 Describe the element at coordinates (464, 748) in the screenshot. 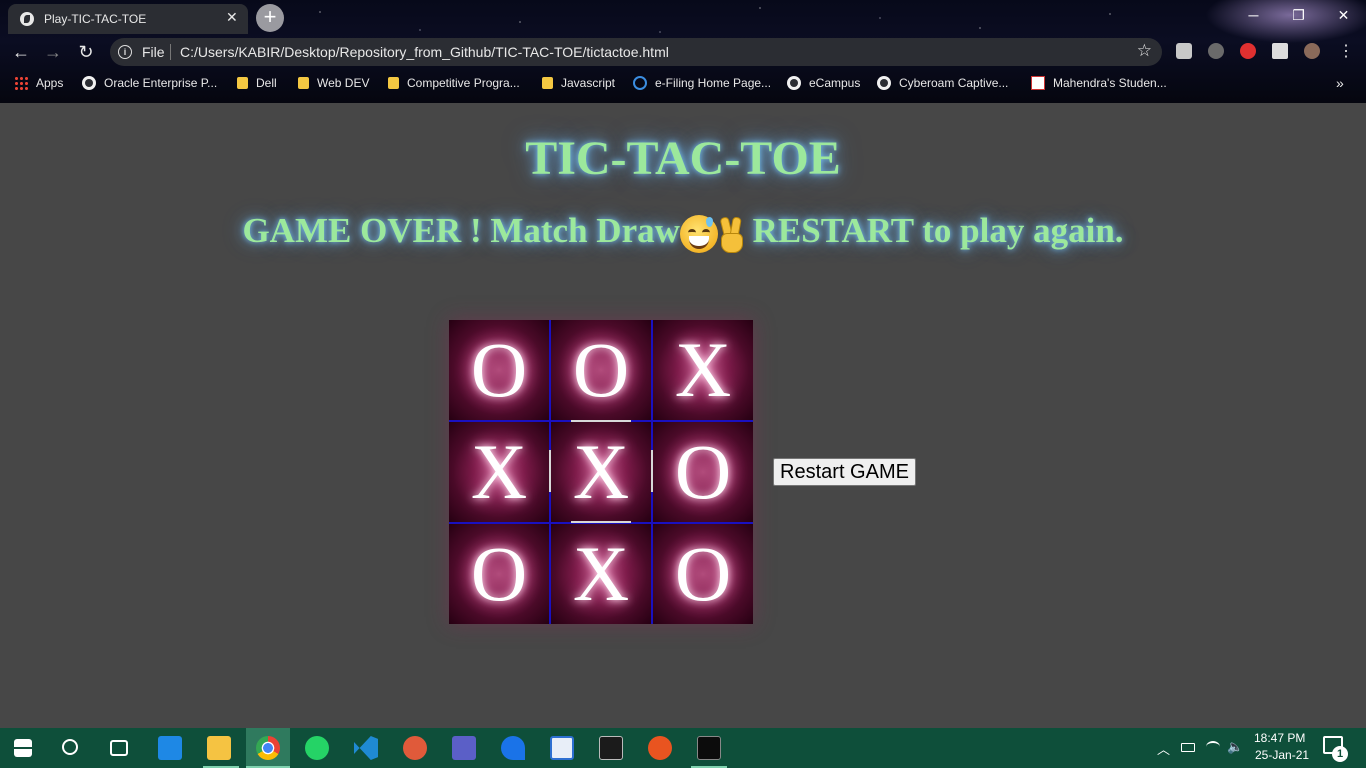

I see `teams-icon` at that location.